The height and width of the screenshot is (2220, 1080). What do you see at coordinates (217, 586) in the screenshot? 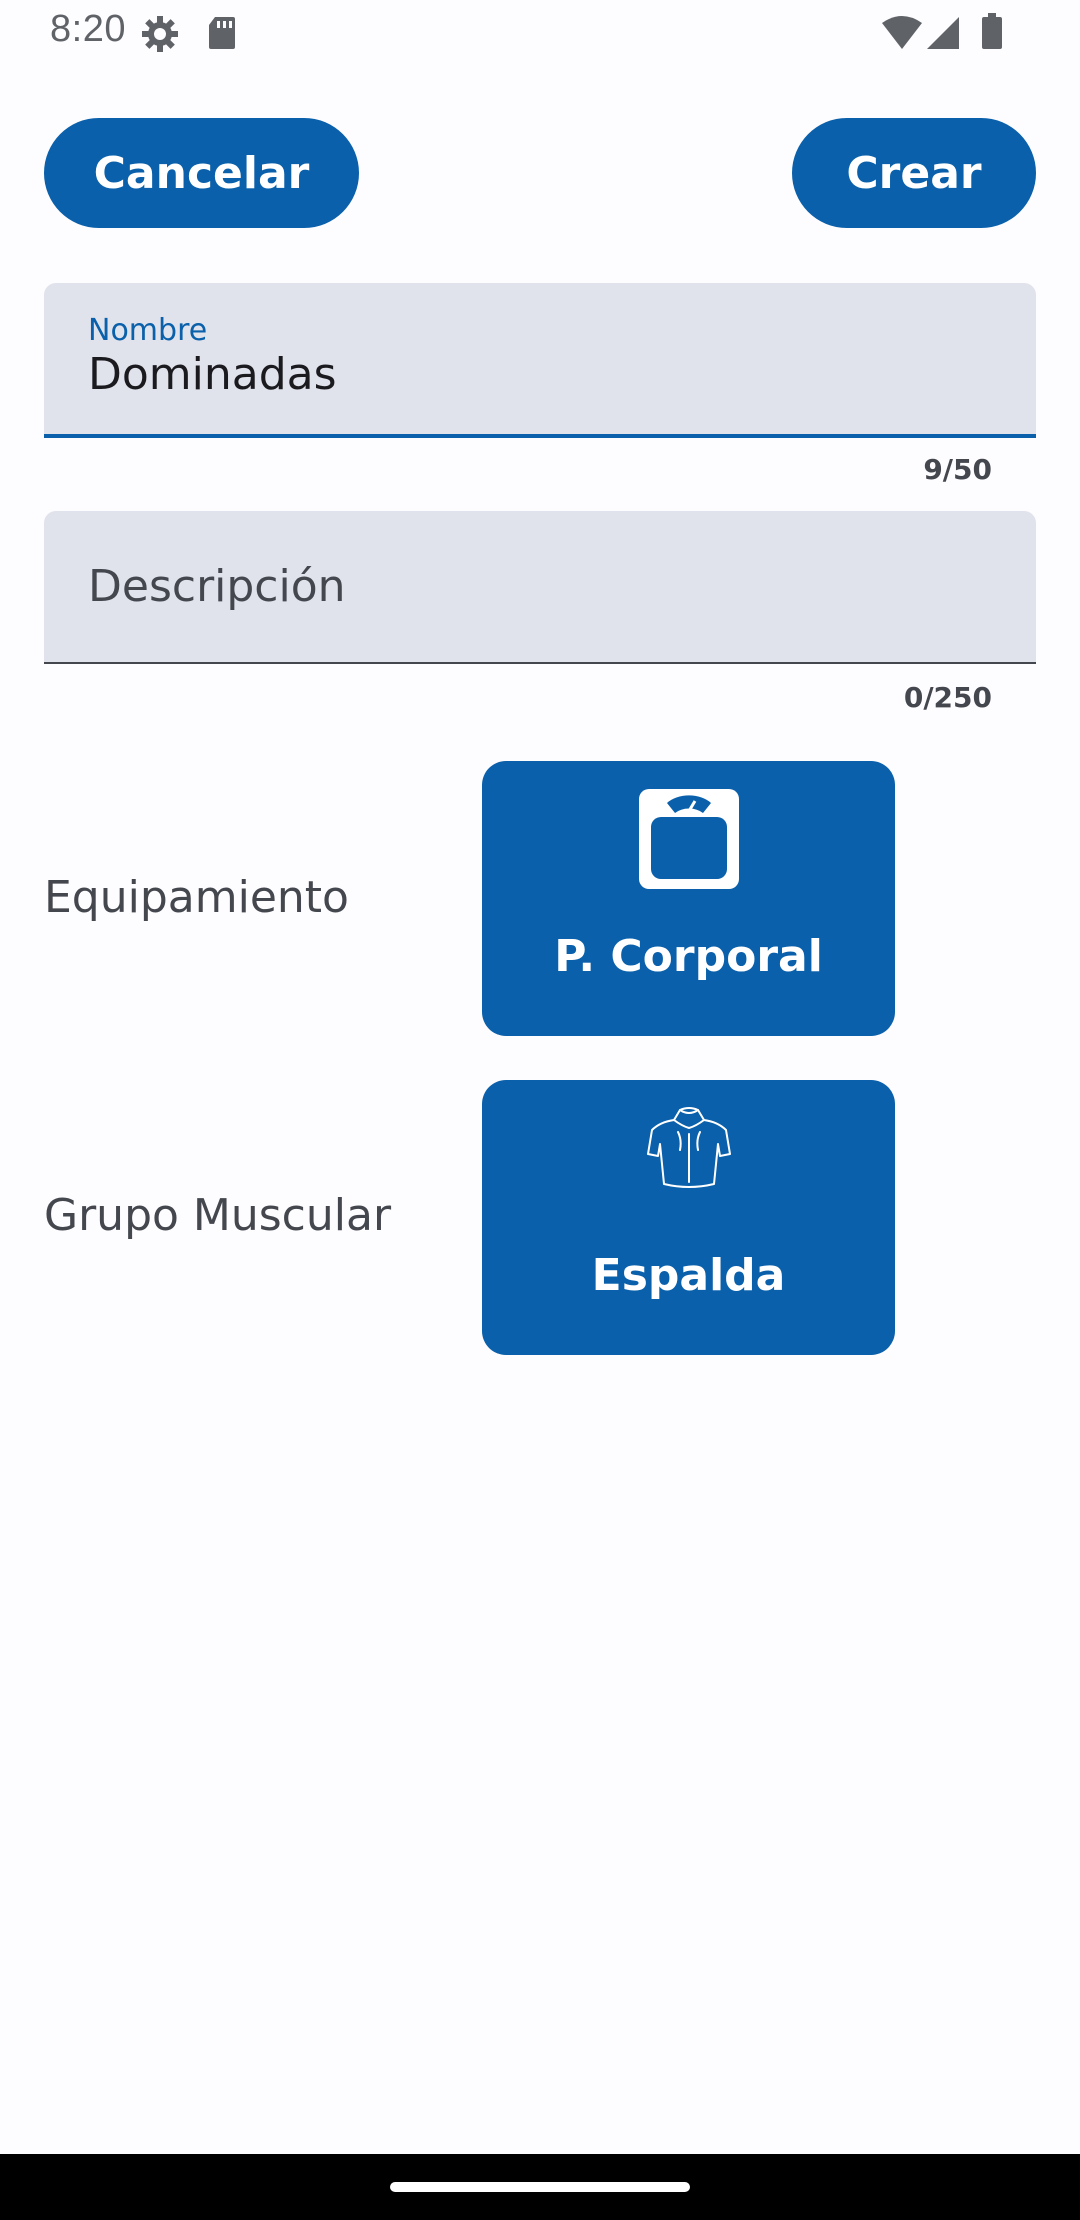
I see `description-placeholder: Descripción` at bounding box center [217, 586].